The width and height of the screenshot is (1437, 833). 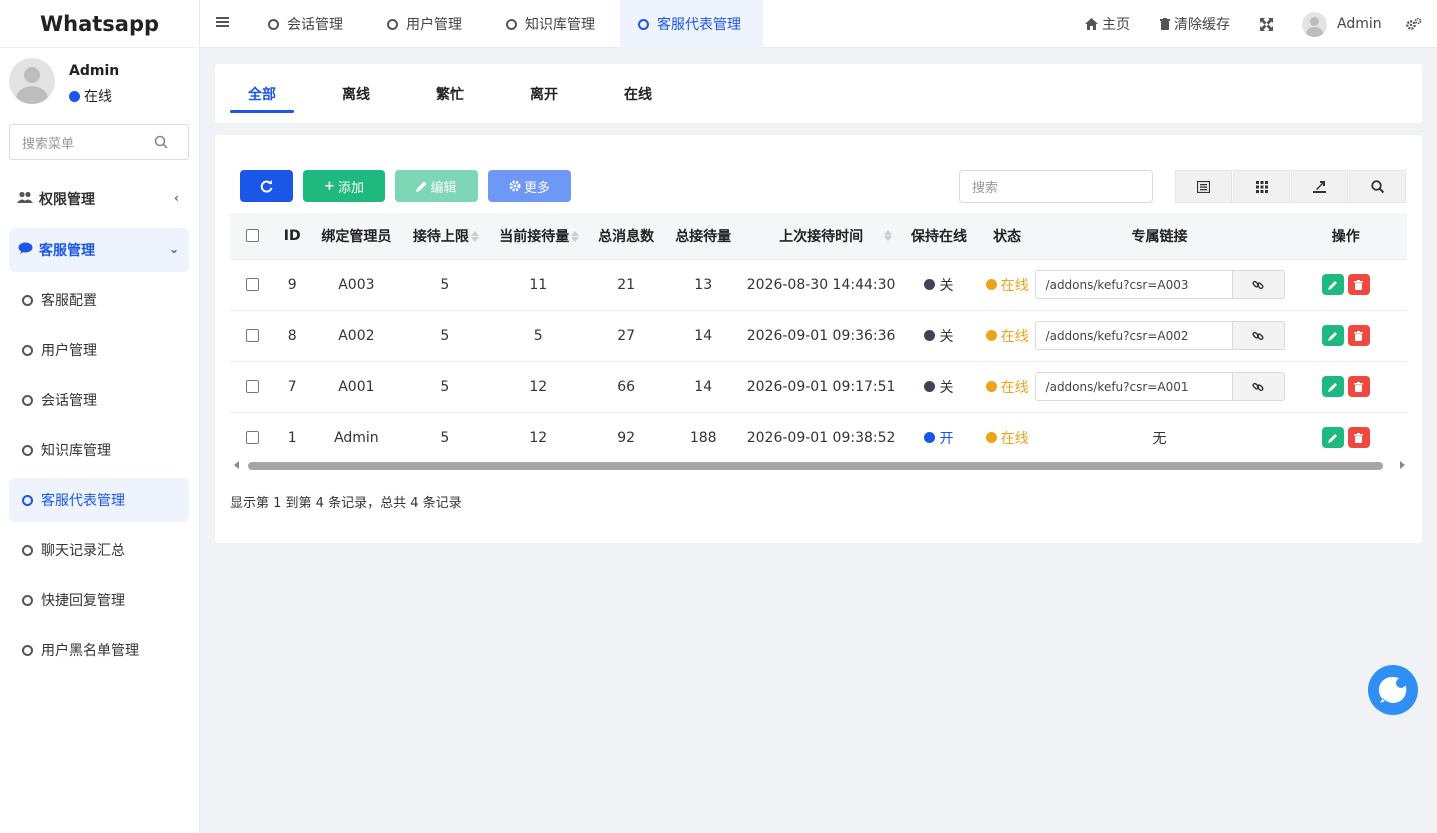 What do you see at coordinates (1203, 186) in the screenshot?
I see `toggle-view-button` at bounding box center [1203, 186].